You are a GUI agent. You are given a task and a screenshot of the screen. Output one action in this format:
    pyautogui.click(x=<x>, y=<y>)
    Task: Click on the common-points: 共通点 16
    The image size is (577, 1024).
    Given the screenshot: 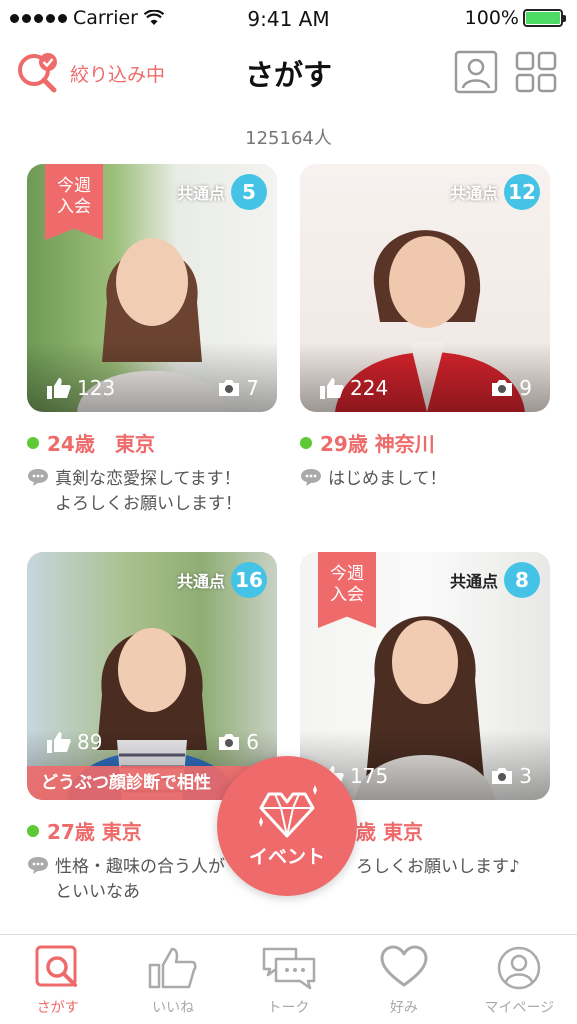 What is the action you would take?
    pyautogui.click(x=222, y=580)
    